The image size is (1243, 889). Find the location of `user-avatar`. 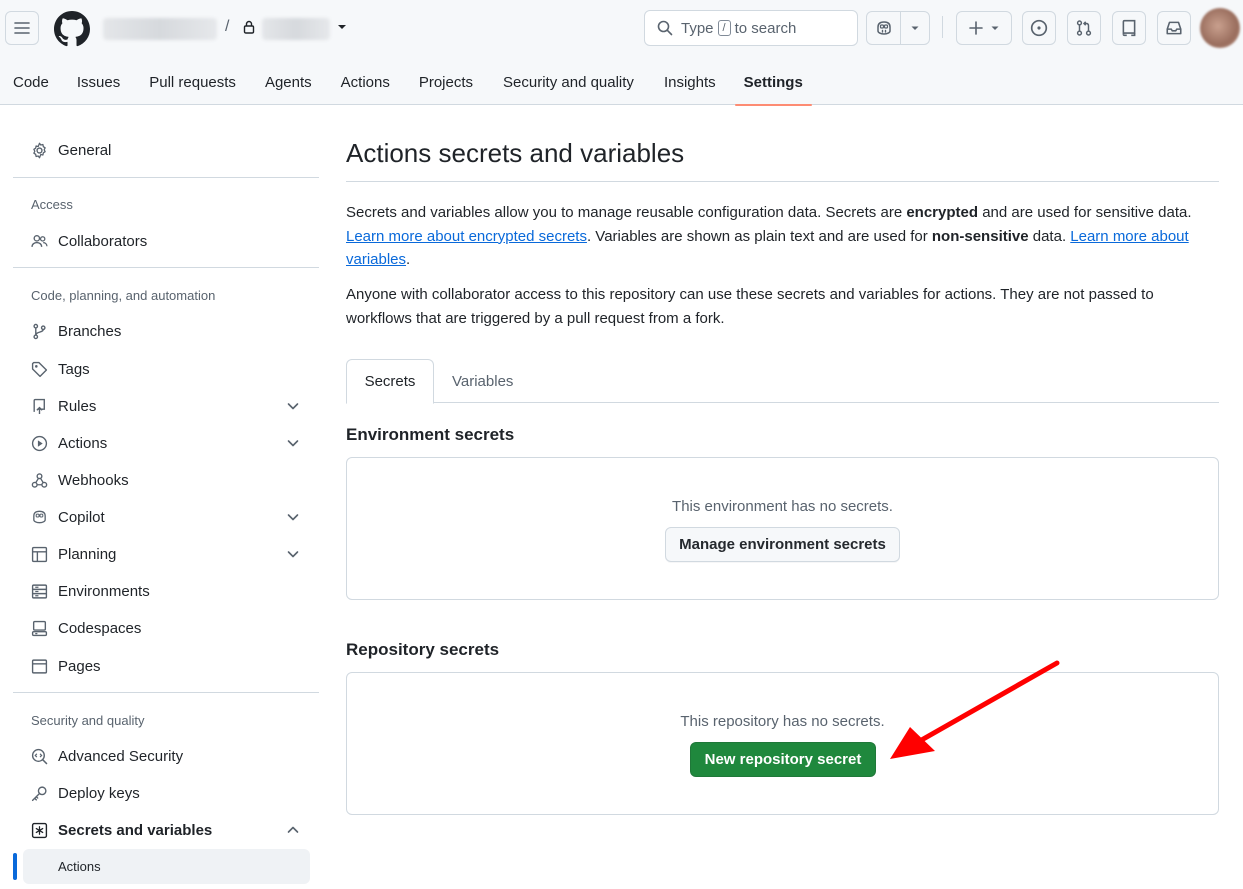

user-avatar is located at coordinates (1220, 28).